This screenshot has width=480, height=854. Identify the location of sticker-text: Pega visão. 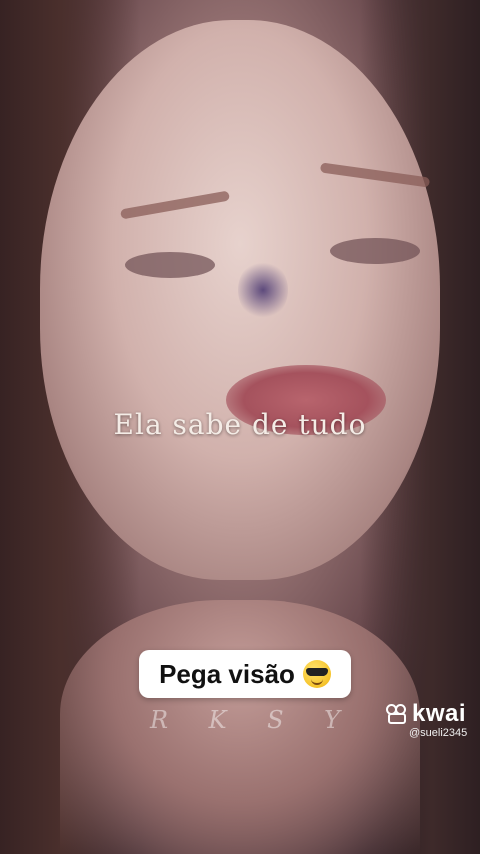
(227, 673).